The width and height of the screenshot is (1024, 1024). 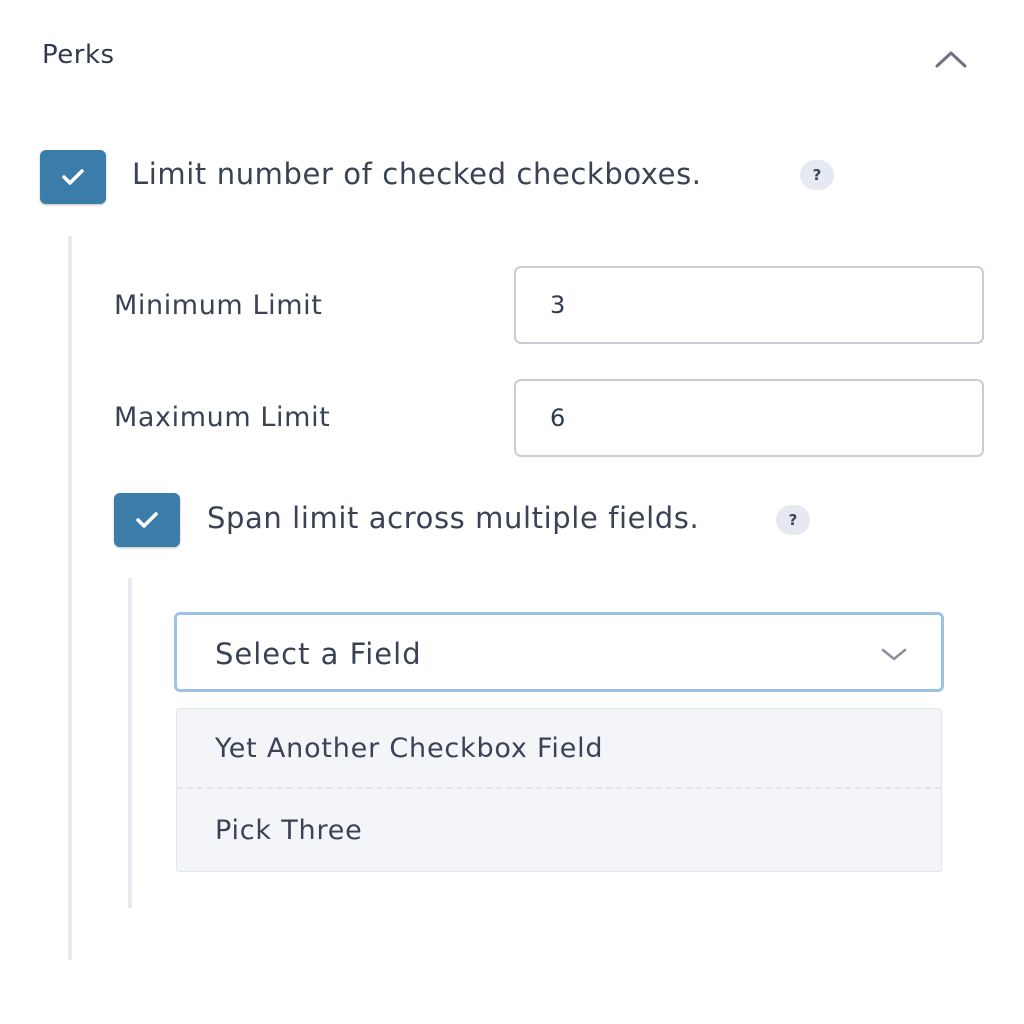 I want to click on dropdown-option: Pick Three, so click(x=559, y=831).